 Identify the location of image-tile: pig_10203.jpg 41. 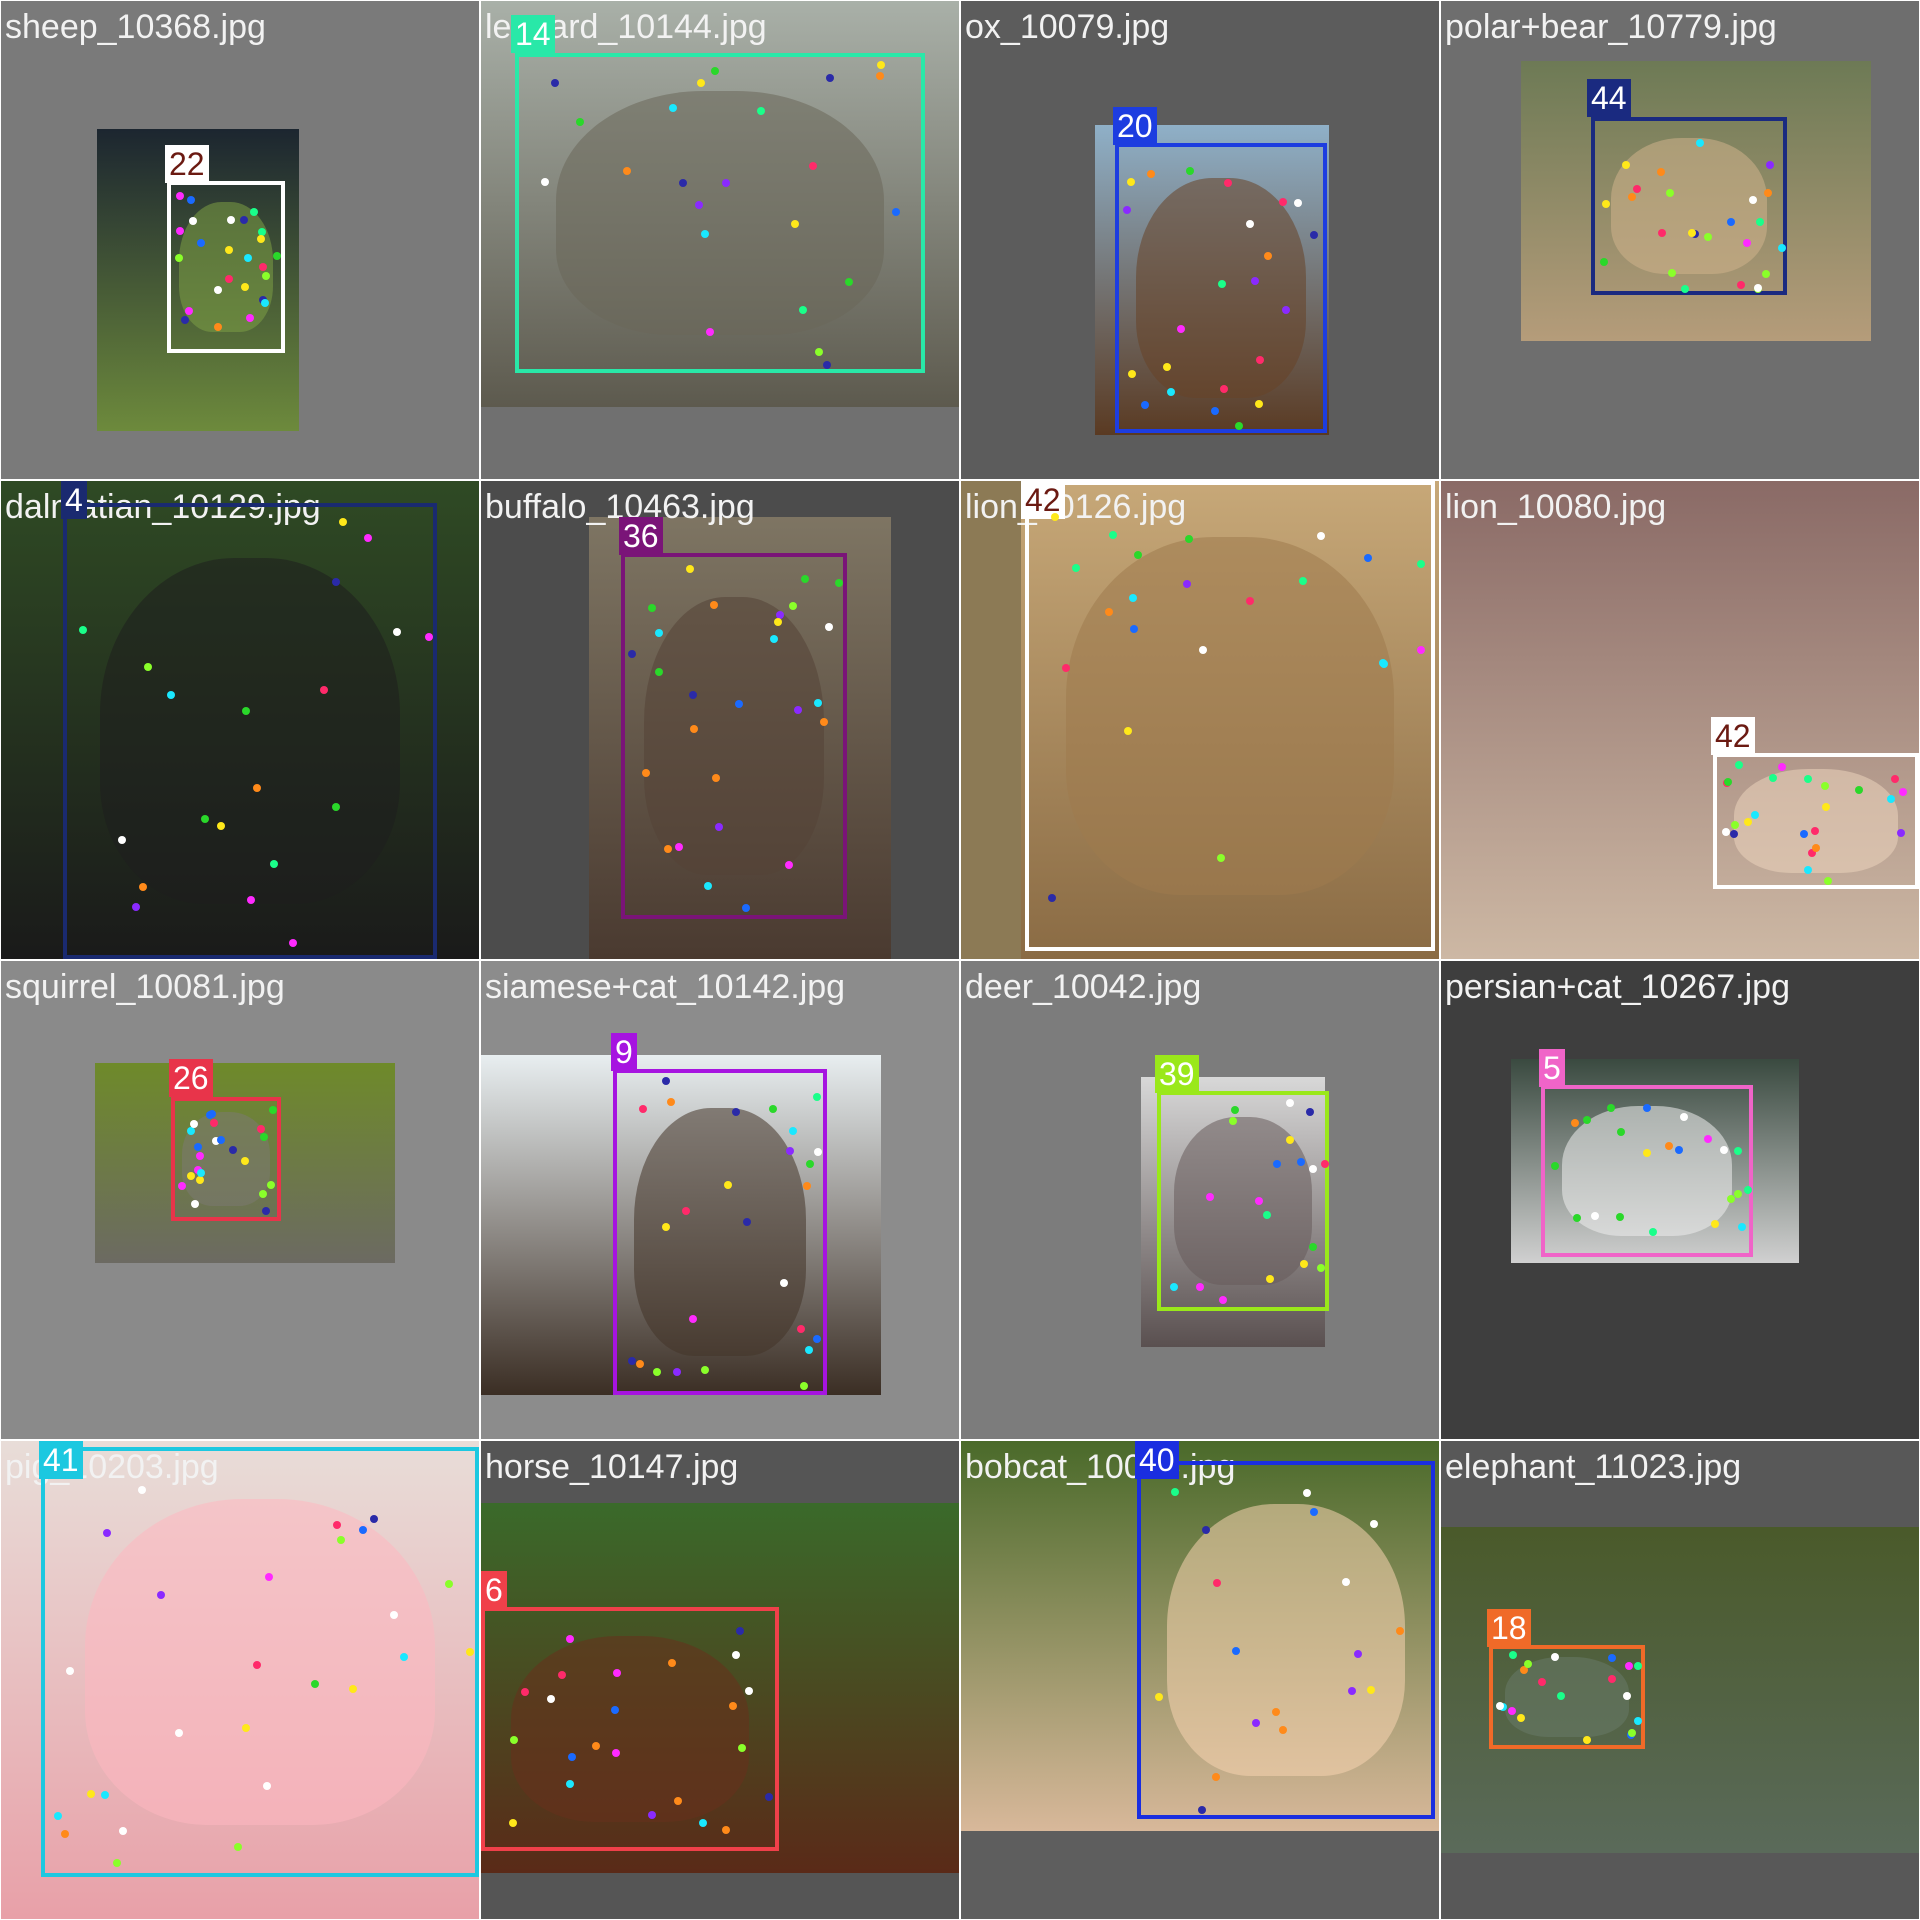
(240, 1680).